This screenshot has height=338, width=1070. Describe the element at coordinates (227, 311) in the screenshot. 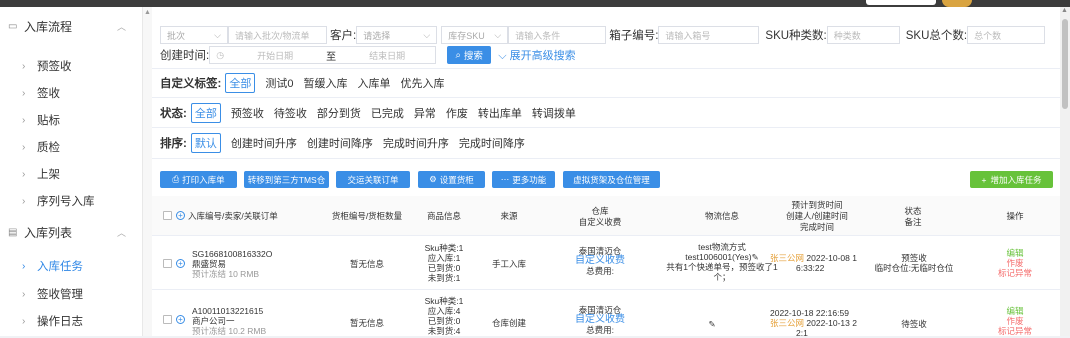

I see `order-number: A10011013221615` at that location.